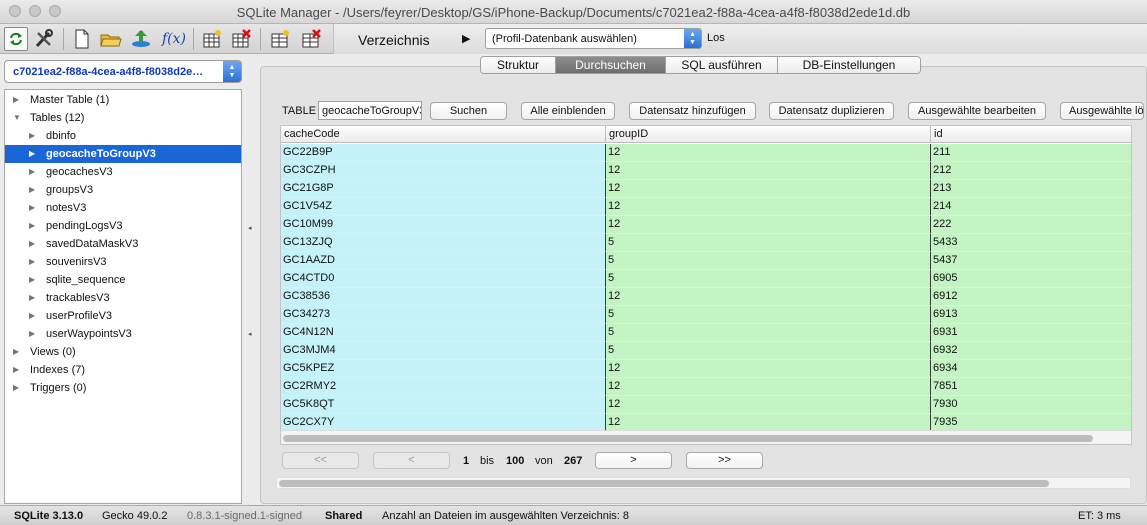  Describe the element at coordinates (123, 190) in the screenshot. I see `tree-item-table: ▶ groupsV3` at that location.